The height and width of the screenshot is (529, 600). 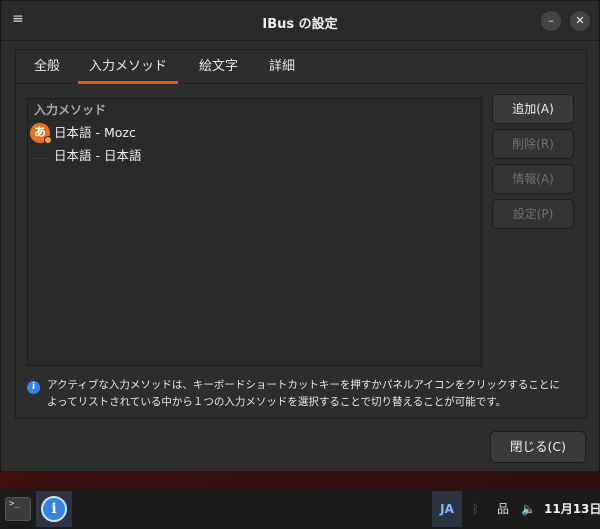 I want to click on list-item: 日本語 - 日本語, so click(x=254, y=156).